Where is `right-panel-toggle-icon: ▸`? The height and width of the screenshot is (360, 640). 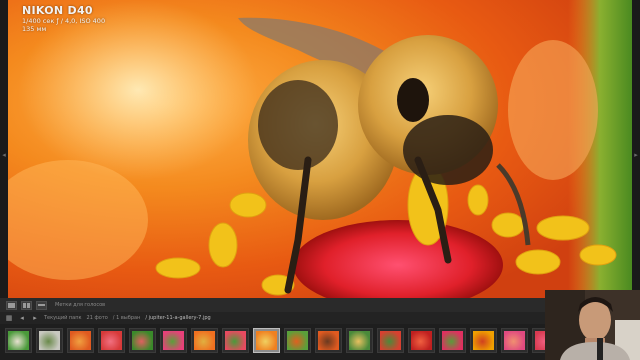 right-panel-toggle-icon: ▸ is located at coordinates (636, 155).